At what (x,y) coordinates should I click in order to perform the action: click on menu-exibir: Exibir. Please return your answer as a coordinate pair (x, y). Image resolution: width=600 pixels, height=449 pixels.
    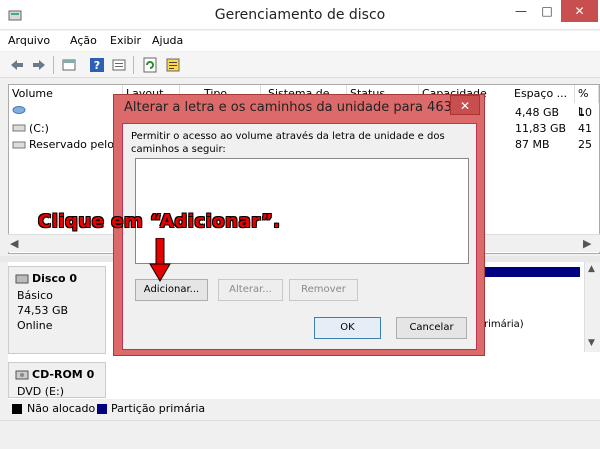
    Looking at the image, I should click on (125, 40).